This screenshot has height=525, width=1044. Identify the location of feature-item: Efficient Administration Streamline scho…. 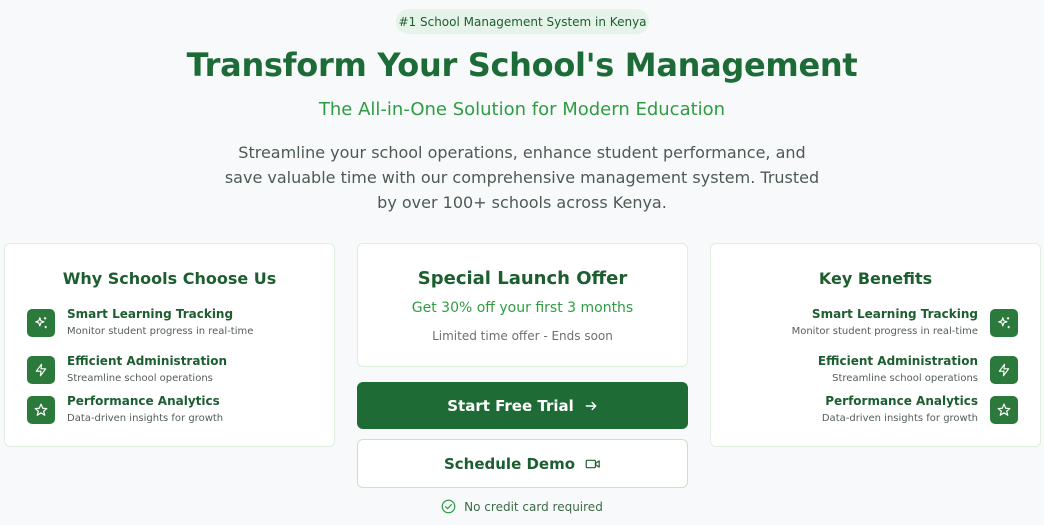
(177, 369).